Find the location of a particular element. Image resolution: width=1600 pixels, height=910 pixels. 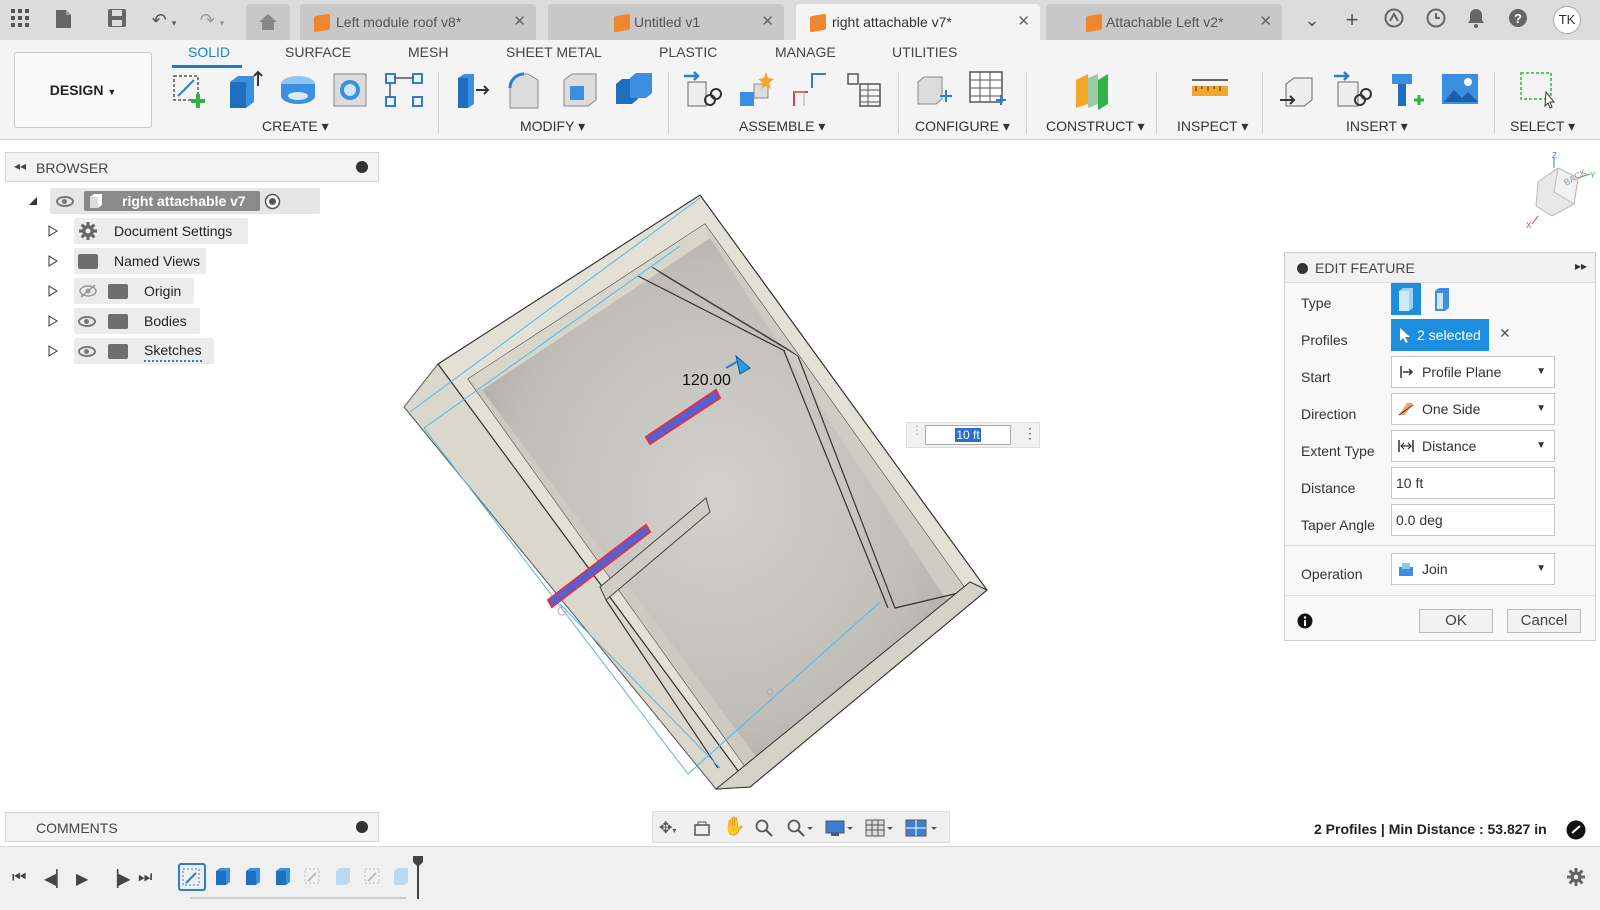

create-sketch-icon is located at coordinates (190, 90).